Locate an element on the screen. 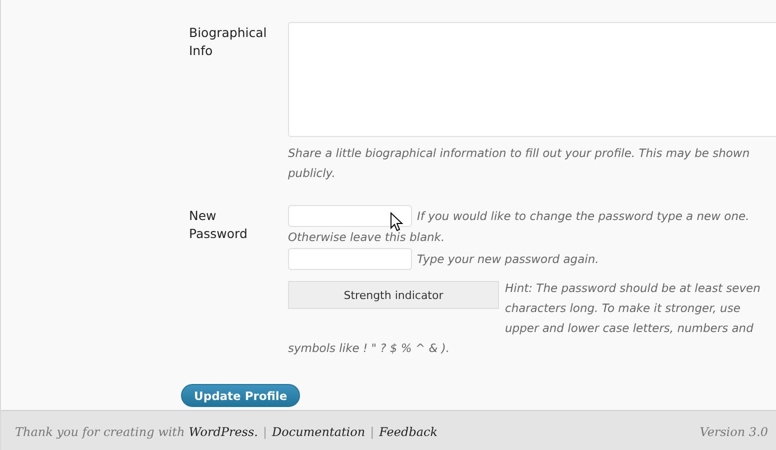  field-description: Share a little biographical information to fill out your profile. This may be shown publicly. is located at coordinates (519, 163).